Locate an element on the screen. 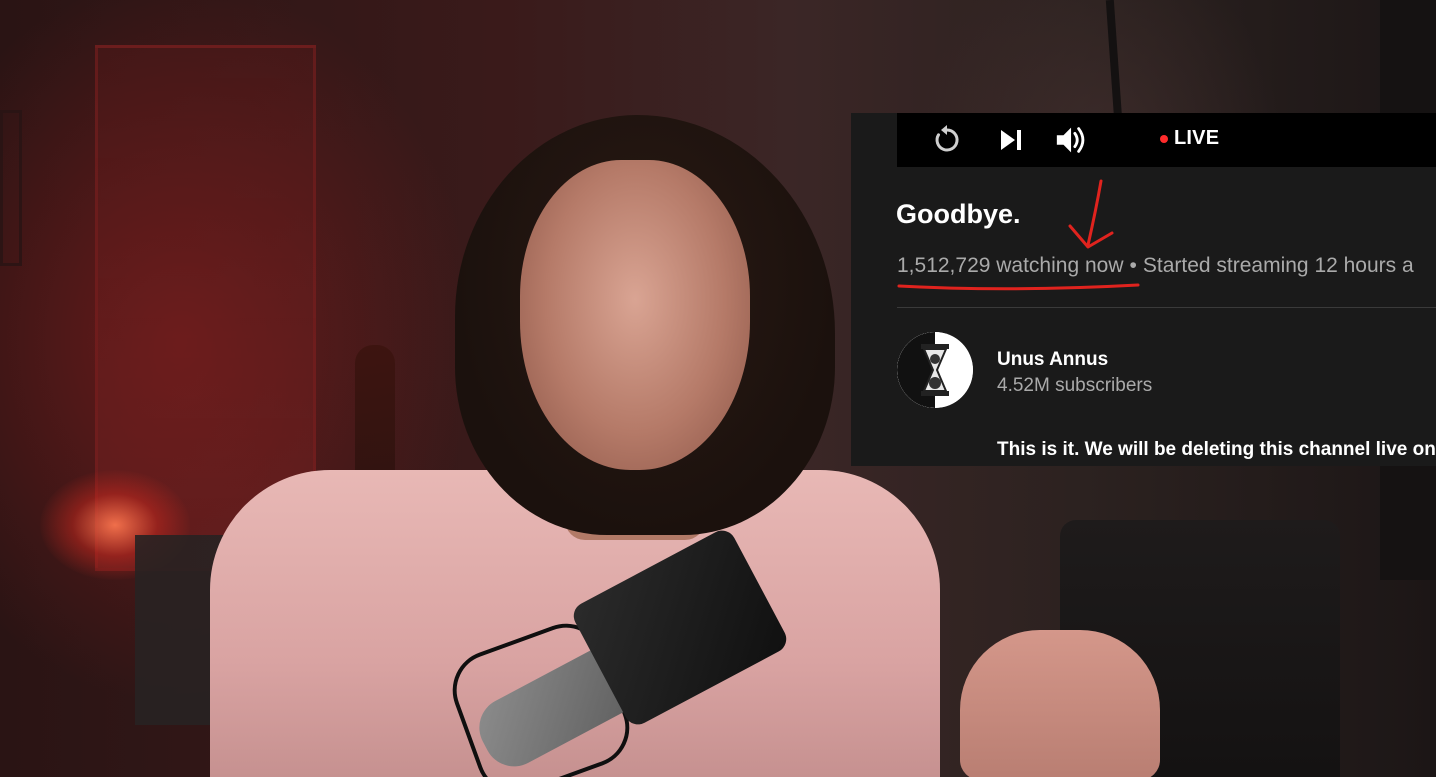 Image resolution: width=1436 pixels, height=777 pixels. next-button is located at coordinates (1011, 140).